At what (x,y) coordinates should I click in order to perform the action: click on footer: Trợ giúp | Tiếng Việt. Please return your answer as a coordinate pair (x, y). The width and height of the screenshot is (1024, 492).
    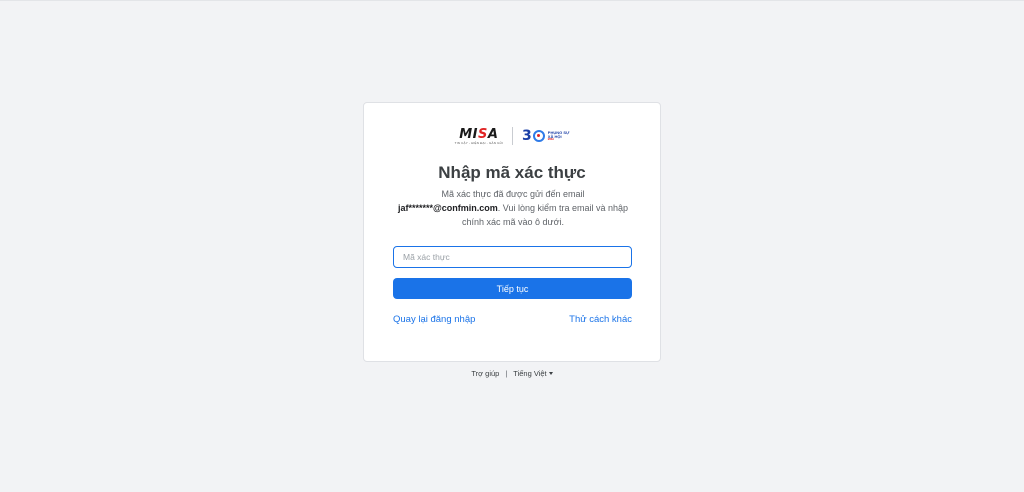
    Looking at the image, I should click on (512, 373).